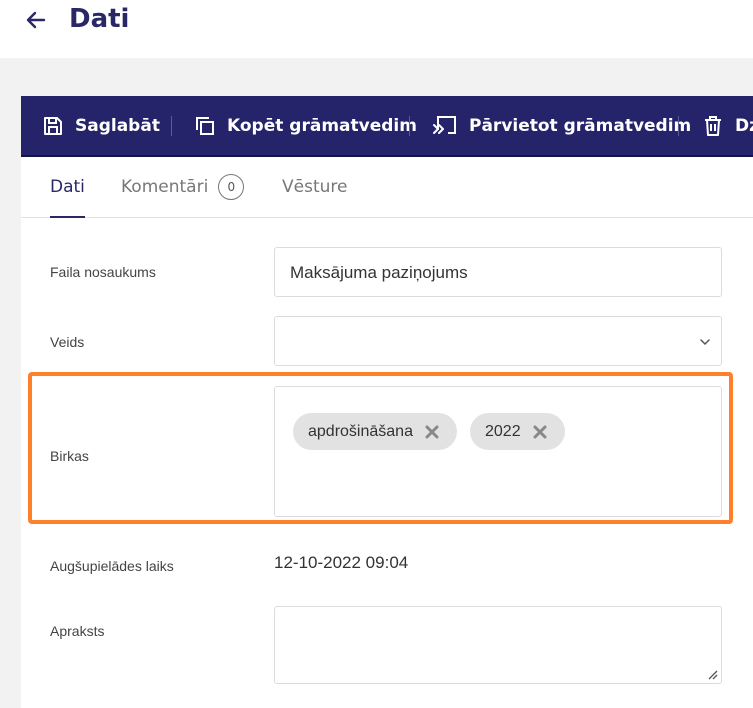 The width and height of the screenshot is (753, 708). What do you see at coordinates (53, 125) in the screenshot?
I see `save-icon` at bounding box center [53, 125].